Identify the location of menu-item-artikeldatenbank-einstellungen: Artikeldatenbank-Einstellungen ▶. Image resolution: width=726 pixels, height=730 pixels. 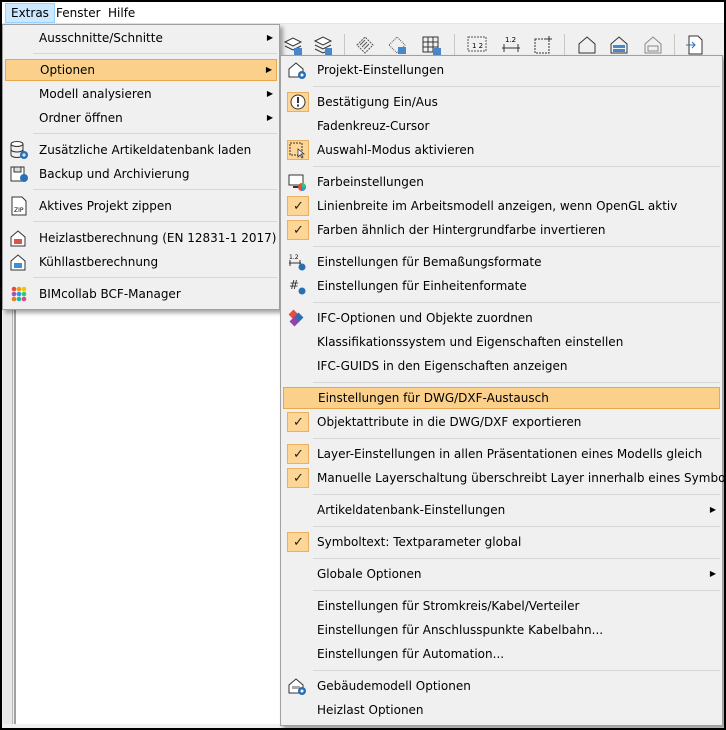
(501, 510).